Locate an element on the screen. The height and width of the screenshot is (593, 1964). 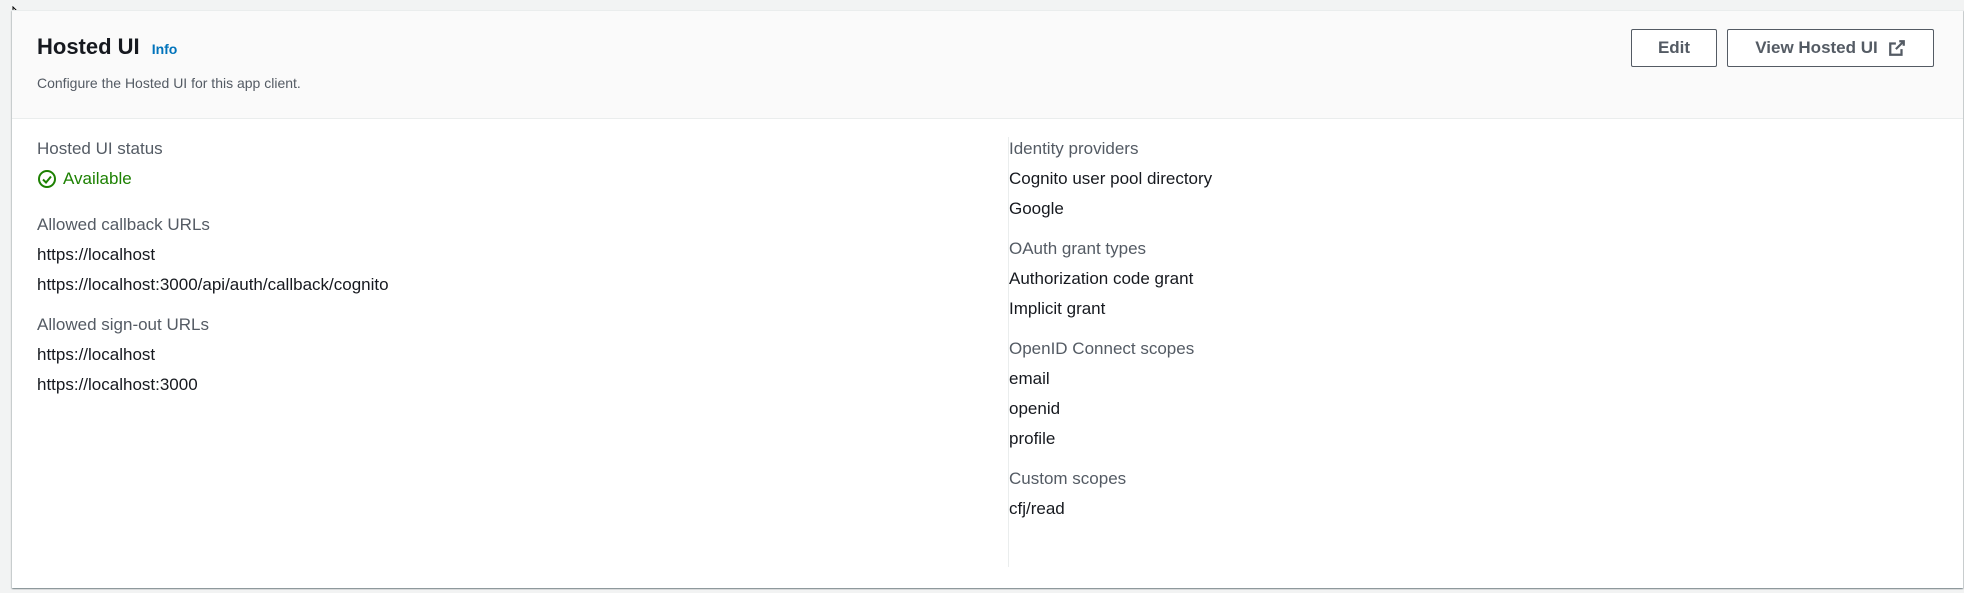
field-label: Hosted UI status is located at coordinates (100, 148).